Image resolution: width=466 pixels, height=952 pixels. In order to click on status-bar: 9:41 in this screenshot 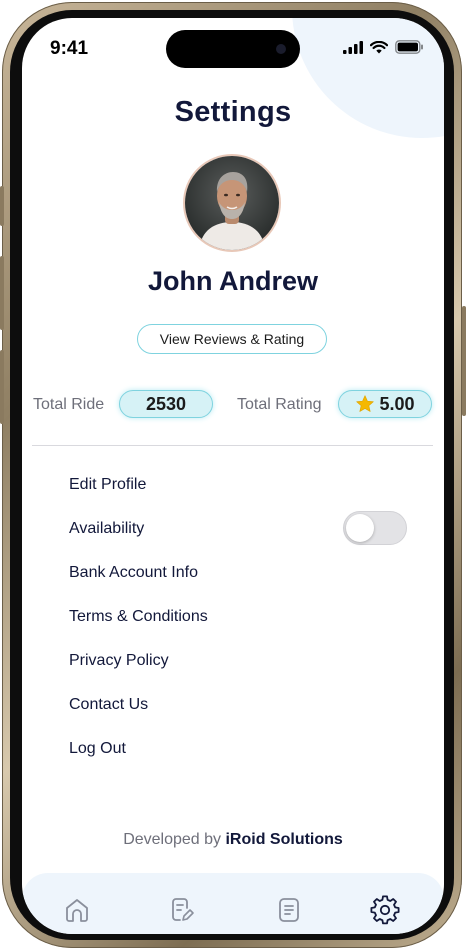, I will do `click(233, 48)`.